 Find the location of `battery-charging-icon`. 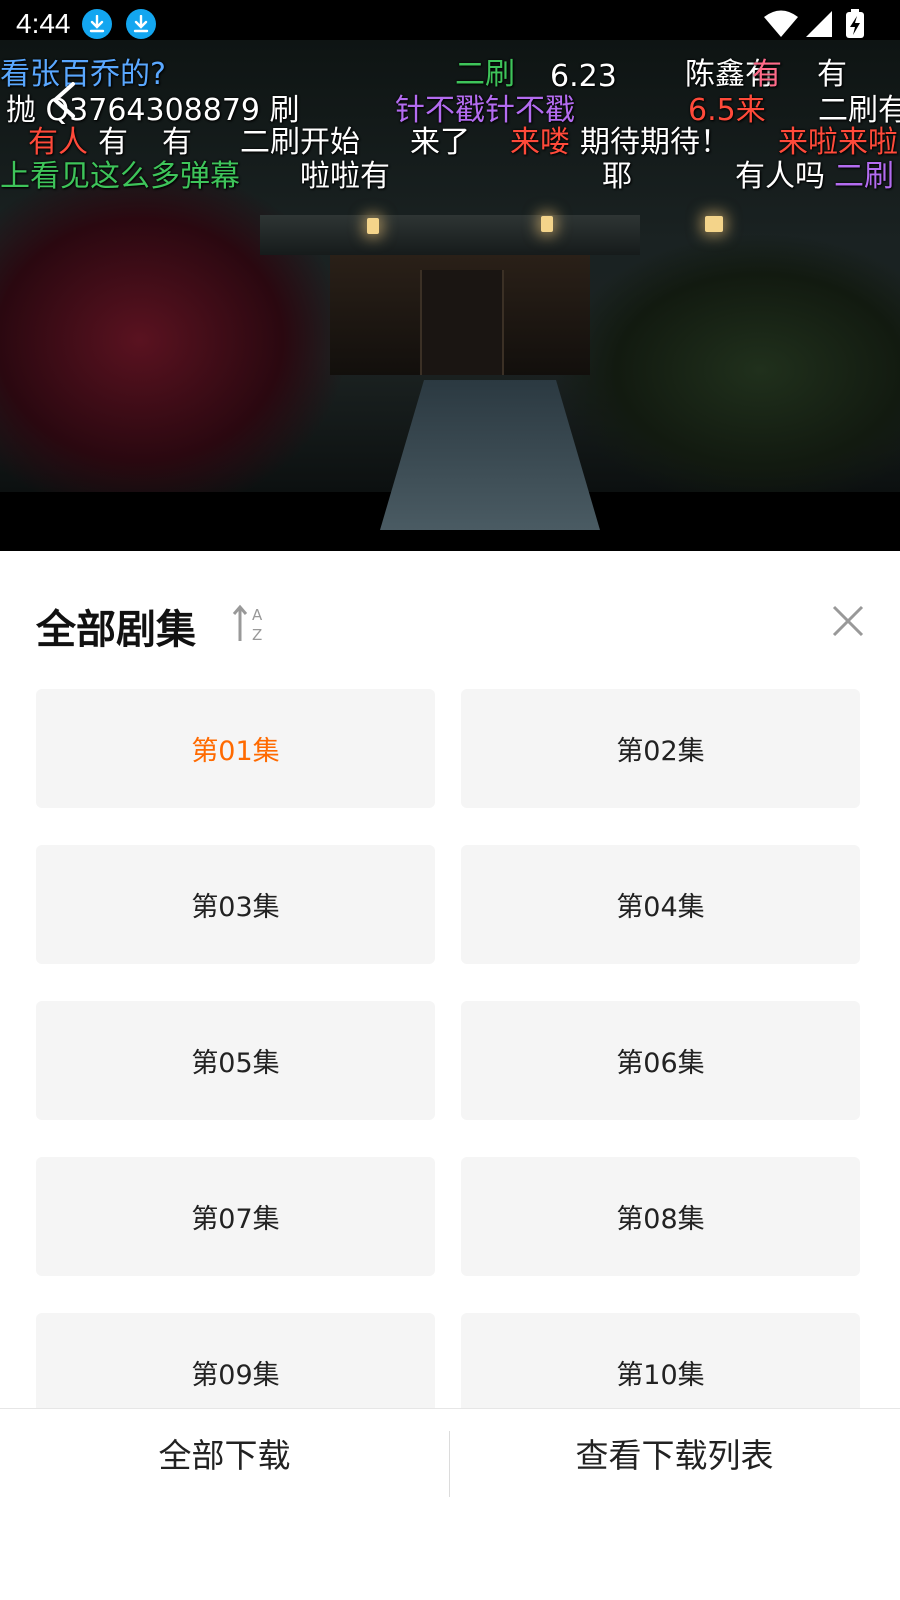

battery-charging-icon is located at coordinates (855, 23).